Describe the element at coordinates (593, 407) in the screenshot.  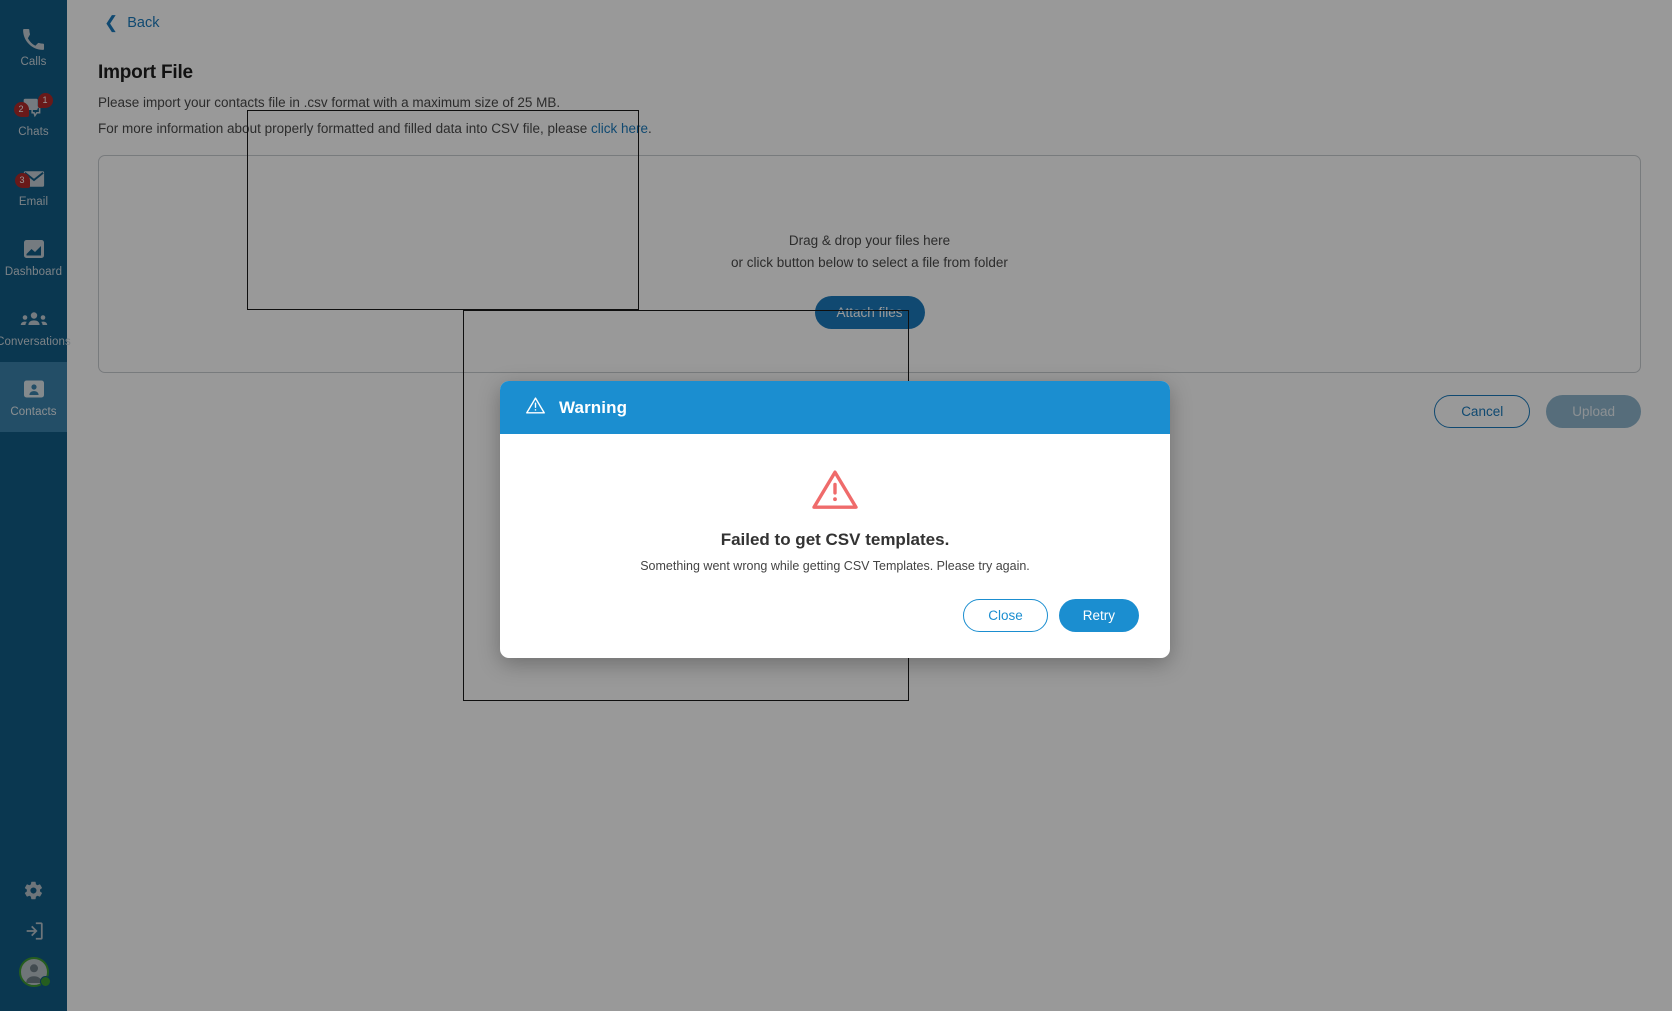
I see `modal-title-text: Warning` at that location.